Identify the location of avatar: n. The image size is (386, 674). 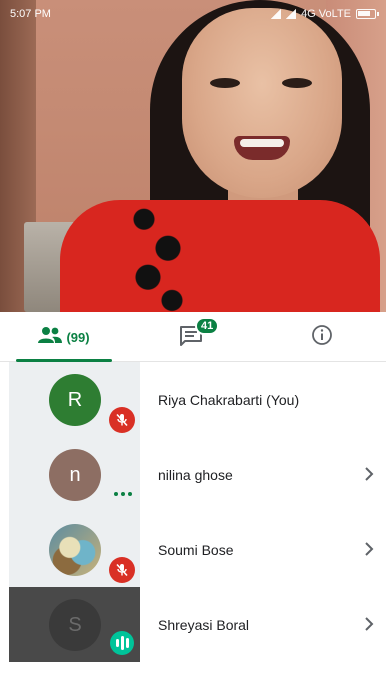
(75, 475).